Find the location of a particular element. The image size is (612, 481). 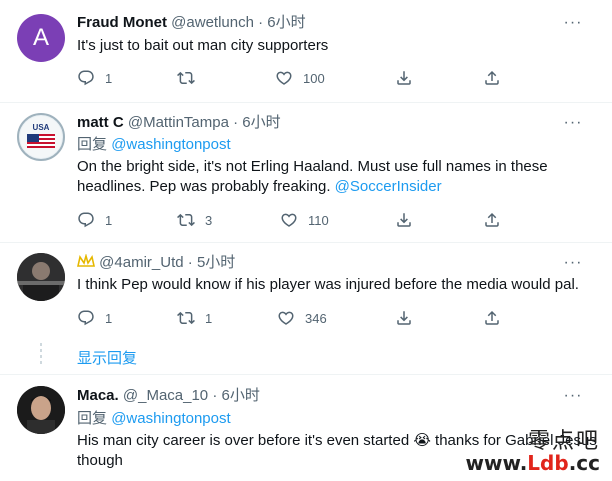

watermark-url: www.Ldb.cc is located at coordinates (533, 463).